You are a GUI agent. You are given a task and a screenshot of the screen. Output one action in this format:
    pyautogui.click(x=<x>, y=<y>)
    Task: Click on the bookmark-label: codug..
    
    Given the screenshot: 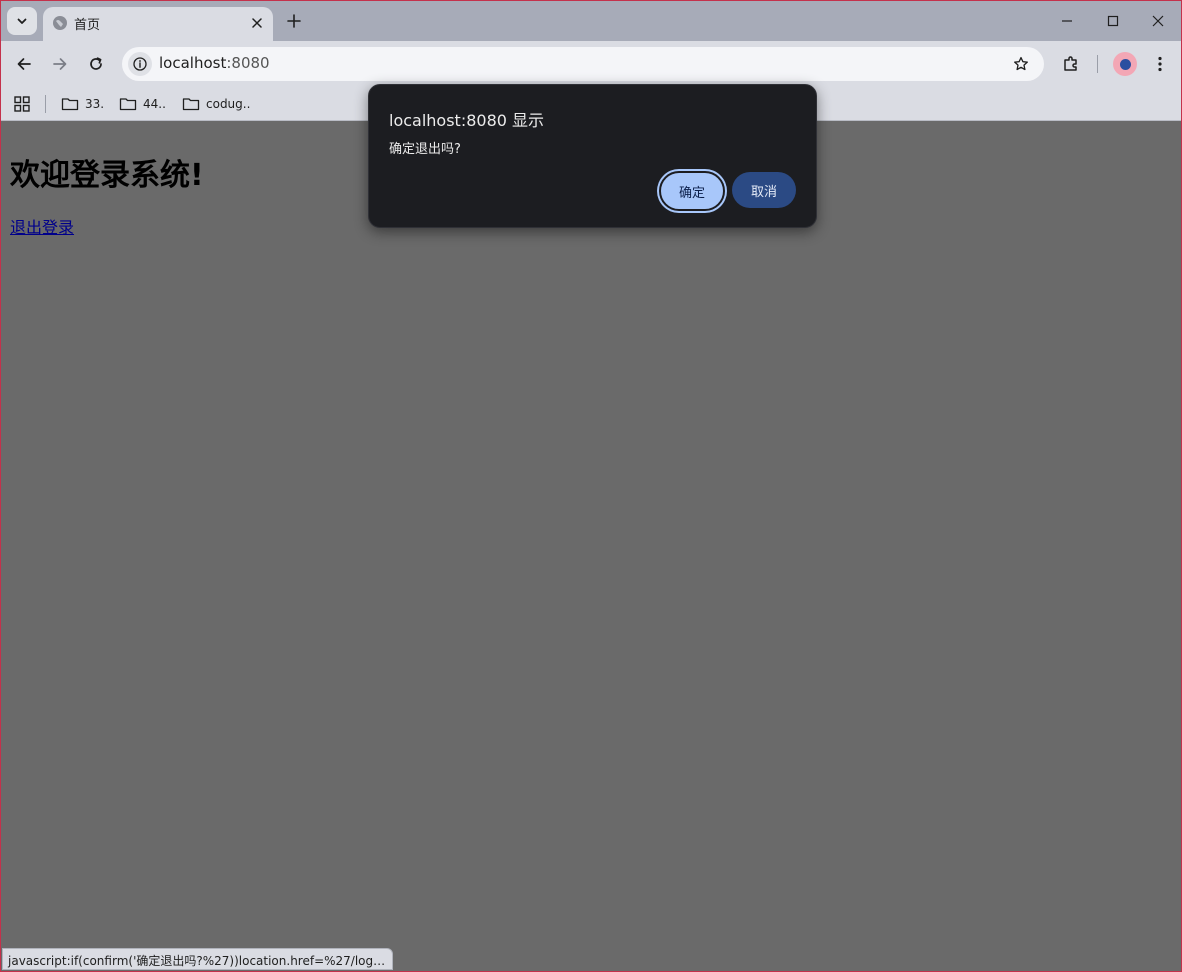 What is the action you would take?
    pyautogui.click(x=228, y=104)
    